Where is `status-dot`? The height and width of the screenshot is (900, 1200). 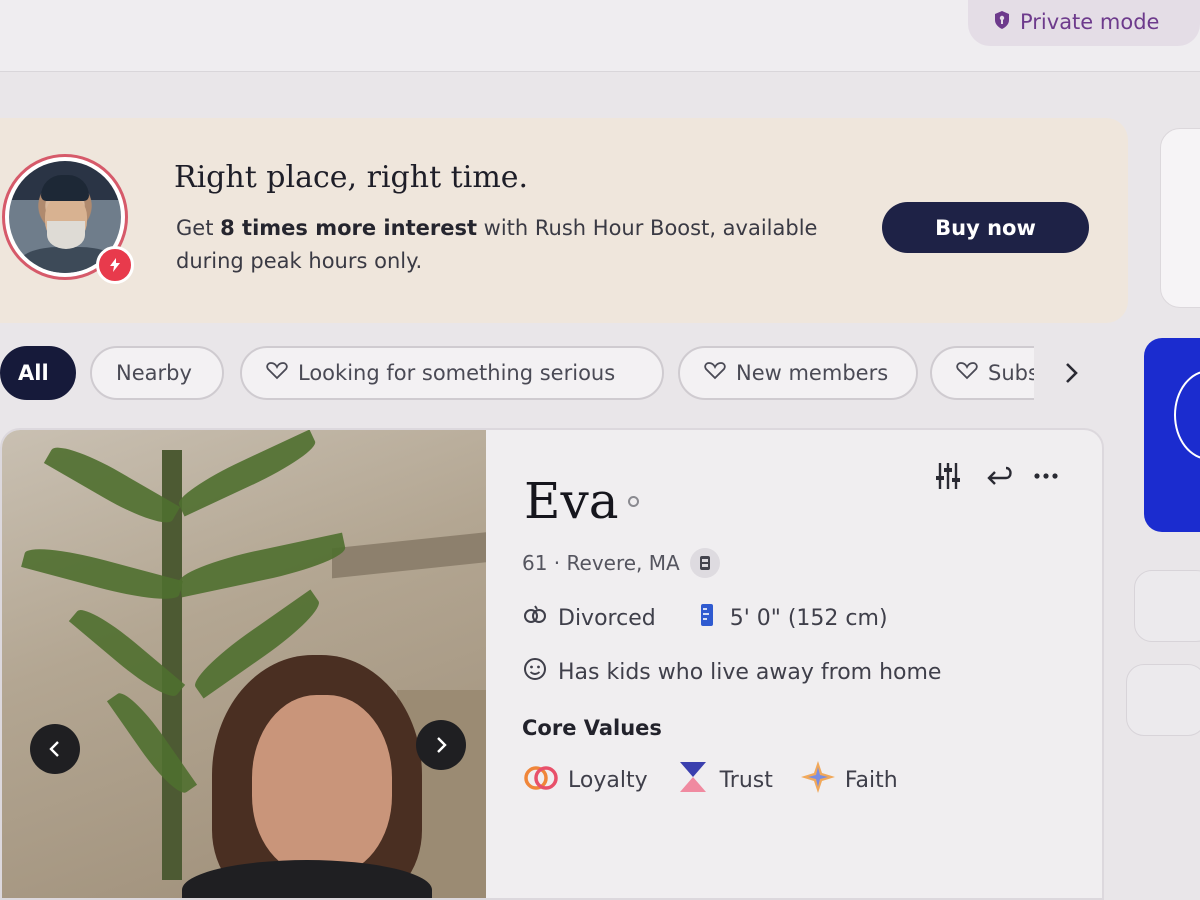
status-dot is located at coordinates (633, 501).